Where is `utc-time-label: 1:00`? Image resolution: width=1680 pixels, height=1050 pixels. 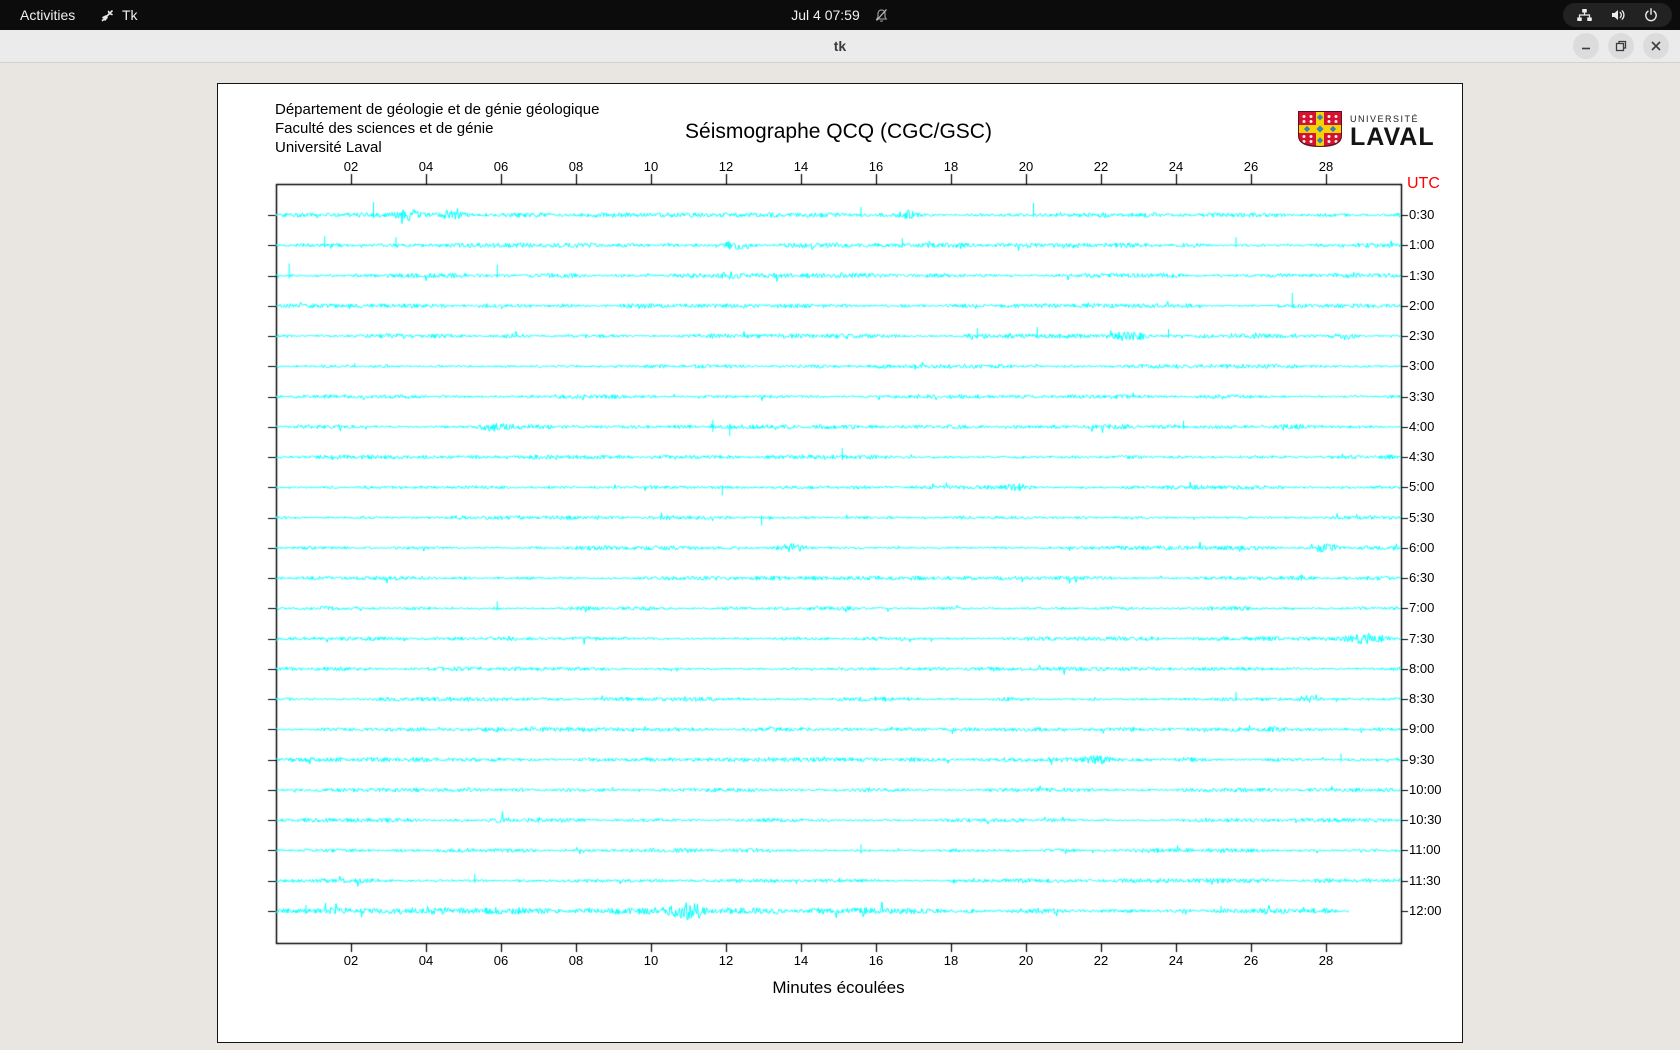
utc-time-label: 1:00 is located at coordinates (1422, 245).